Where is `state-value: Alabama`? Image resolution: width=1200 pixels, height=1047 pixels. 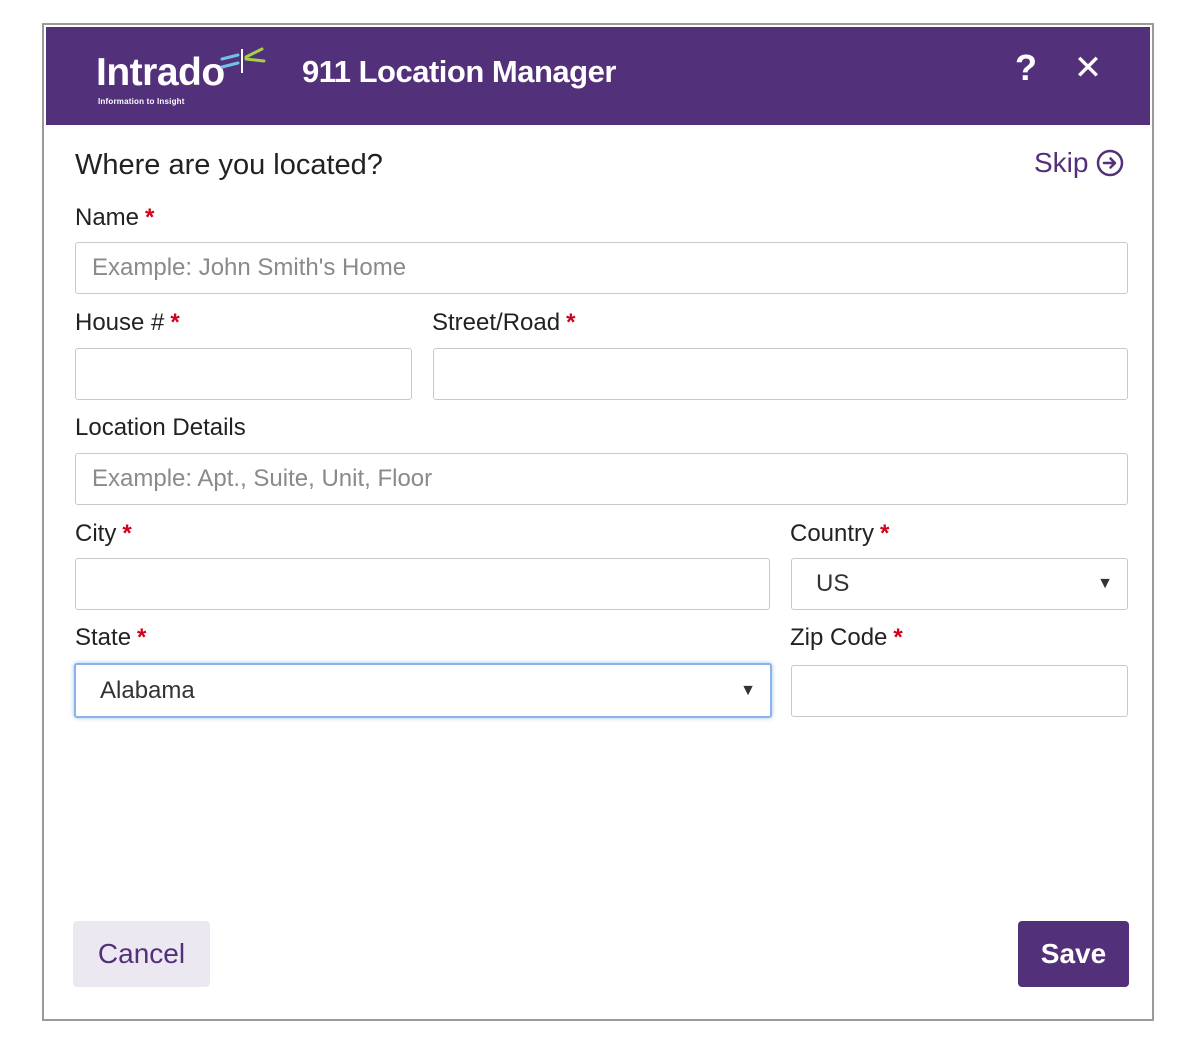
state-value: Alabama is located at coordinates (147, 690).